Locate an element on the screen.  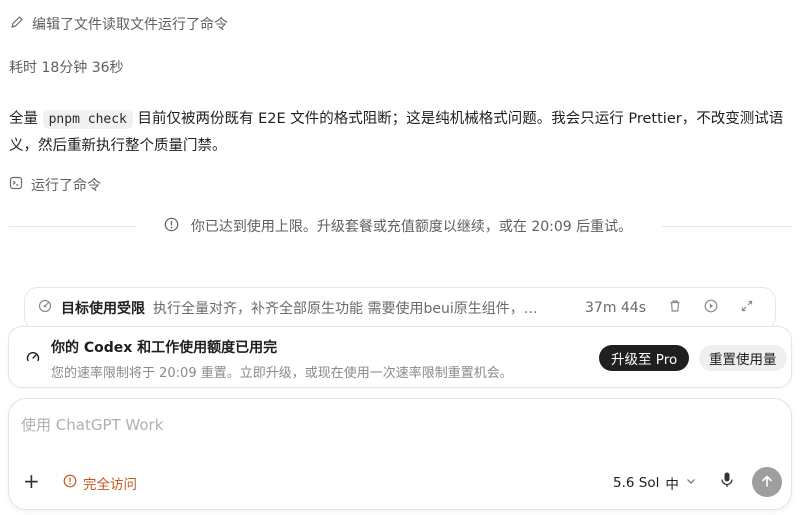
usage-subtitle: 您的速率限制将于 20:09 重置。立即升级，或现在使用一次速率限制重置机会。 is located at coordinates (282, 373).